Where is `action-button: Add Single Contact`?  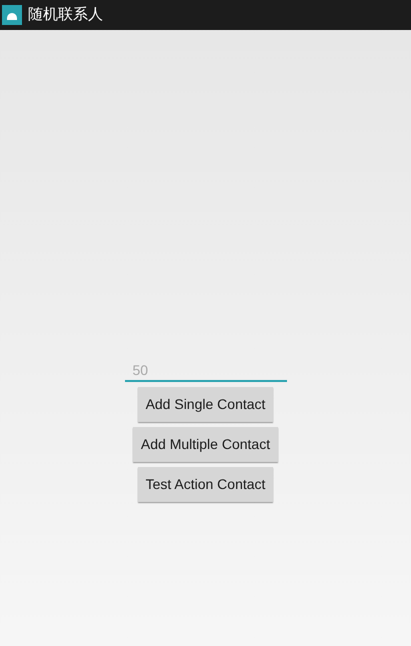
action-button: Add Single Contact is located at coordinates (206, 404).